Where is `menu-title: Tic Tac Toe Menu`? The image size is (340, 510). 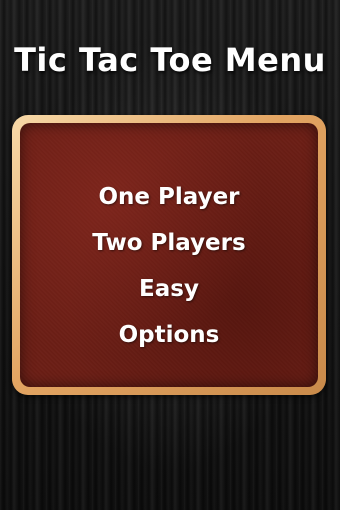 menu-title: Tic Tac Toe Menu is located at coordinates (170, 60).